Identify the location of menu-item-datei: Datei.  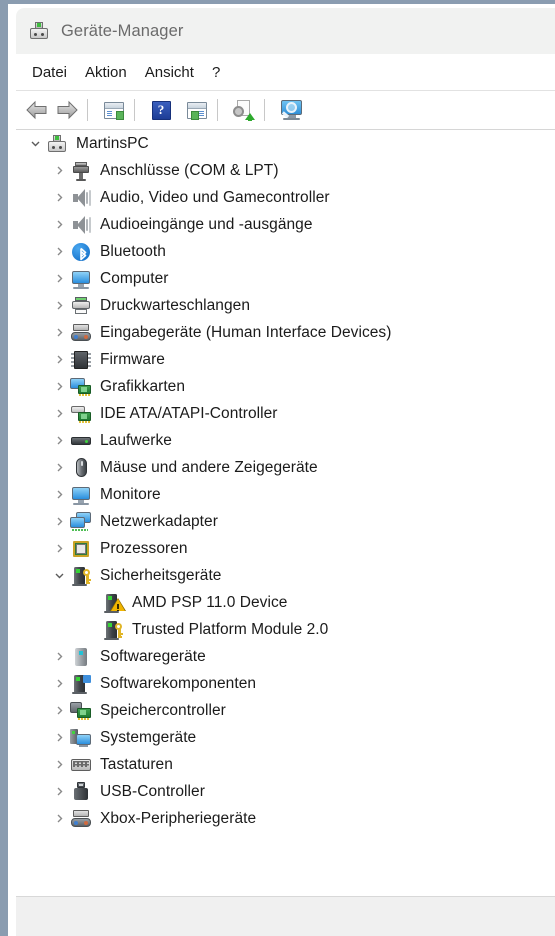
(49, 72).